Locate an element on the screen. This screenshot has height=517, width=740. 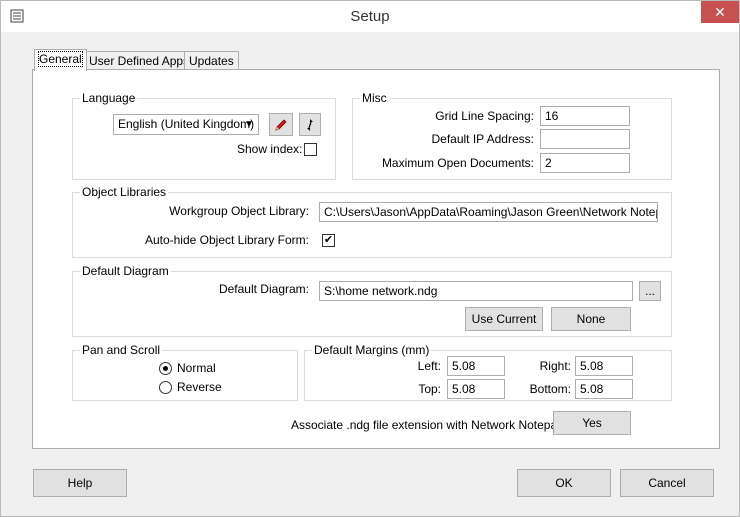
max-open-docs-input: 2 is located at coordinates (585, 163).